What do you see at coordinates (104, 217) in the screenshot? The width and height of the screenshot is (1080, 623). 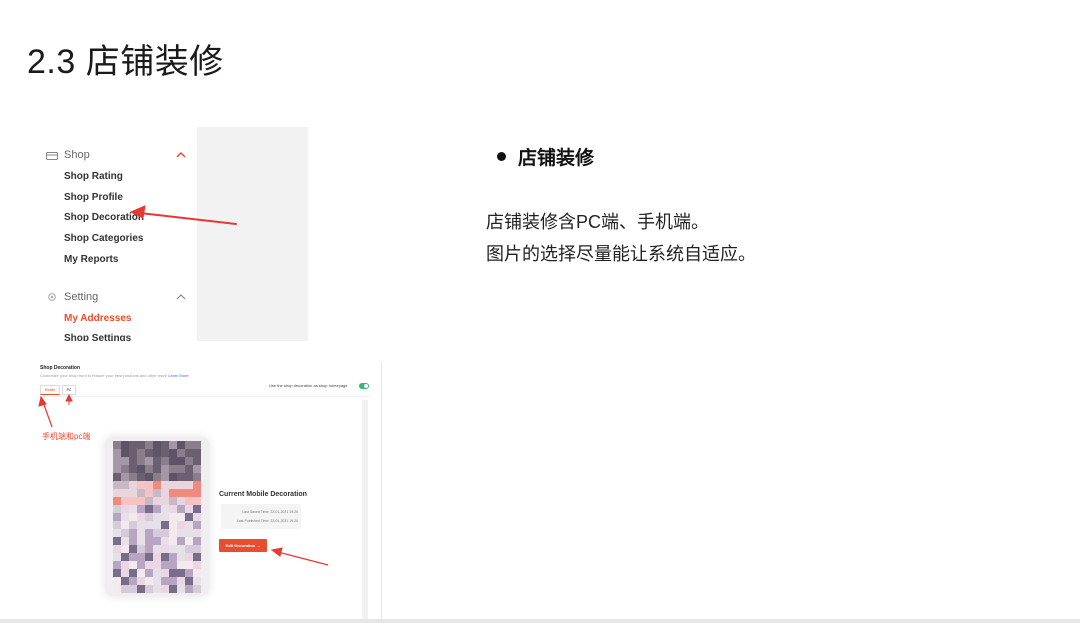 I see `sidebar-item-shop-decoration: Shop Decoration` at bounding box center [104, 217].